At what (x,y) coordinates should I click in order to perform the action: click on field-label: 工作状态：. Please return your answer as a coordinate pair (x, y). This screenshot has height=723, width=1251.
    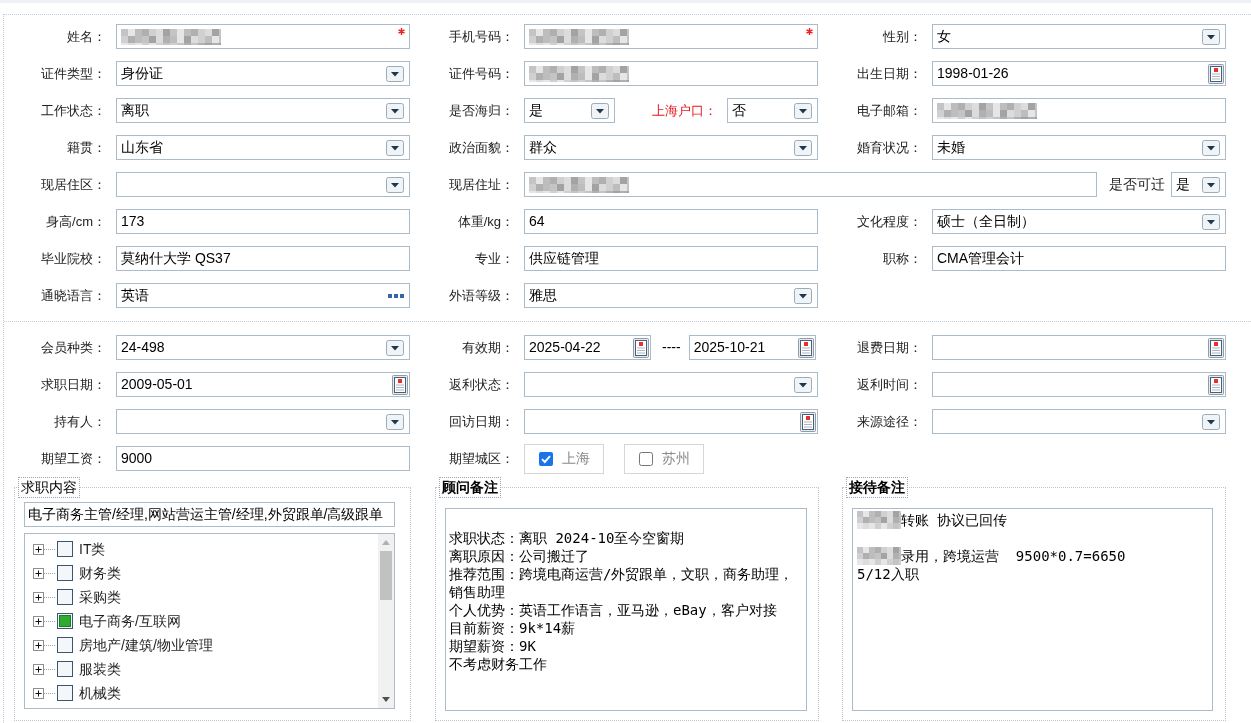
    Looking at the image, I should click on (73, 110).